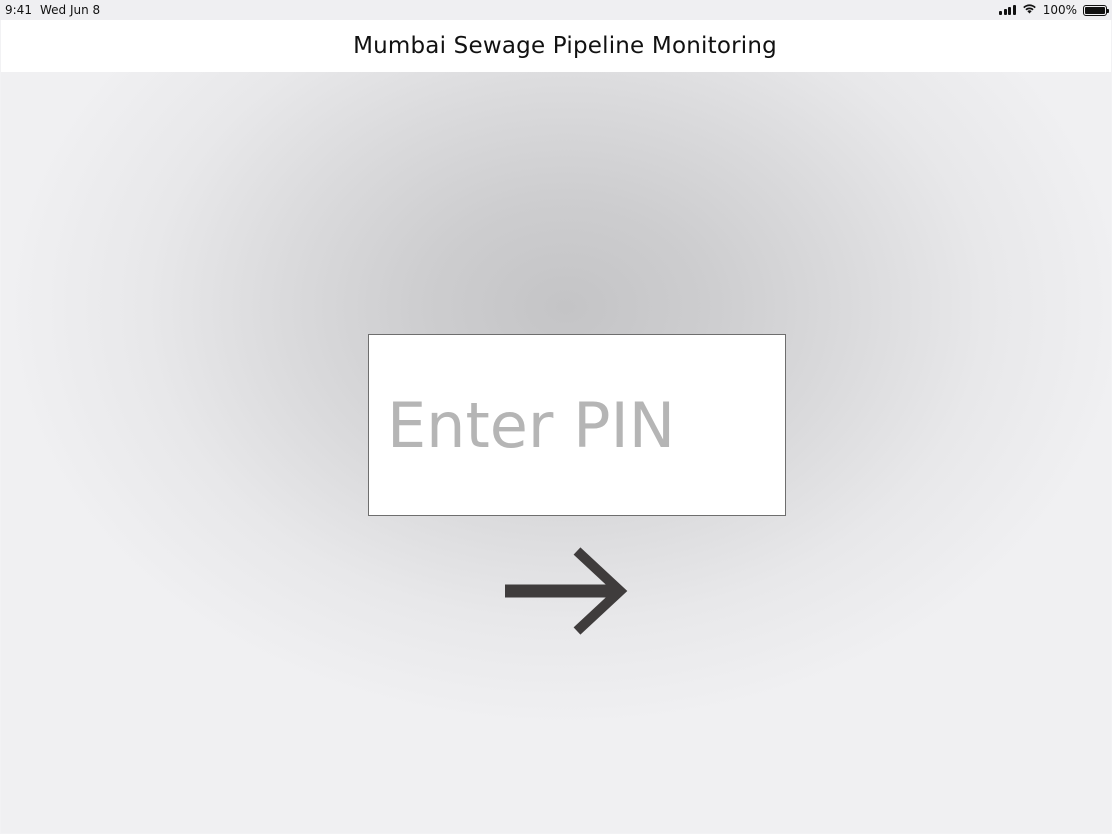 This screenshot has height=834, width=1112. I want to click on pin-input, so click(577, 425).